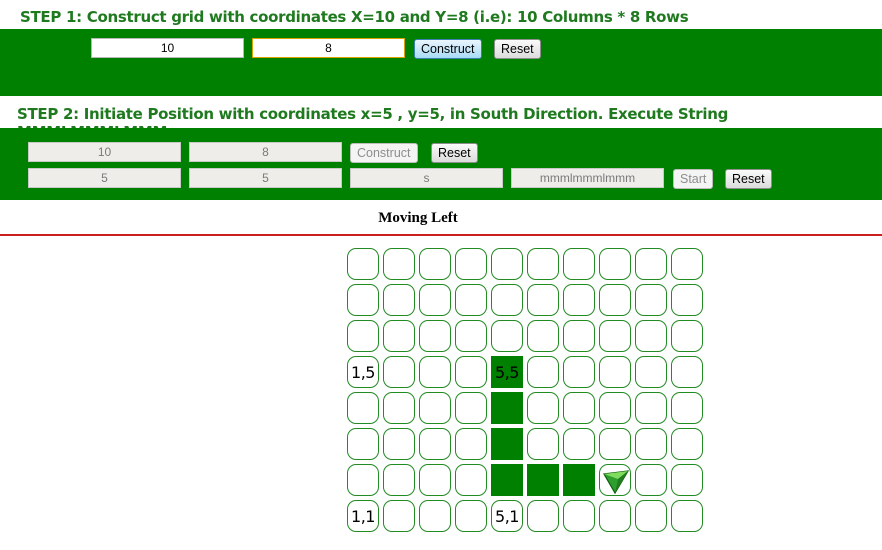 The image size is (882, 550). What do you see at coordinates (441, 62) in the screenshot?
I see `step1-panel: Construct Reset` at bounding box center [441, 62].